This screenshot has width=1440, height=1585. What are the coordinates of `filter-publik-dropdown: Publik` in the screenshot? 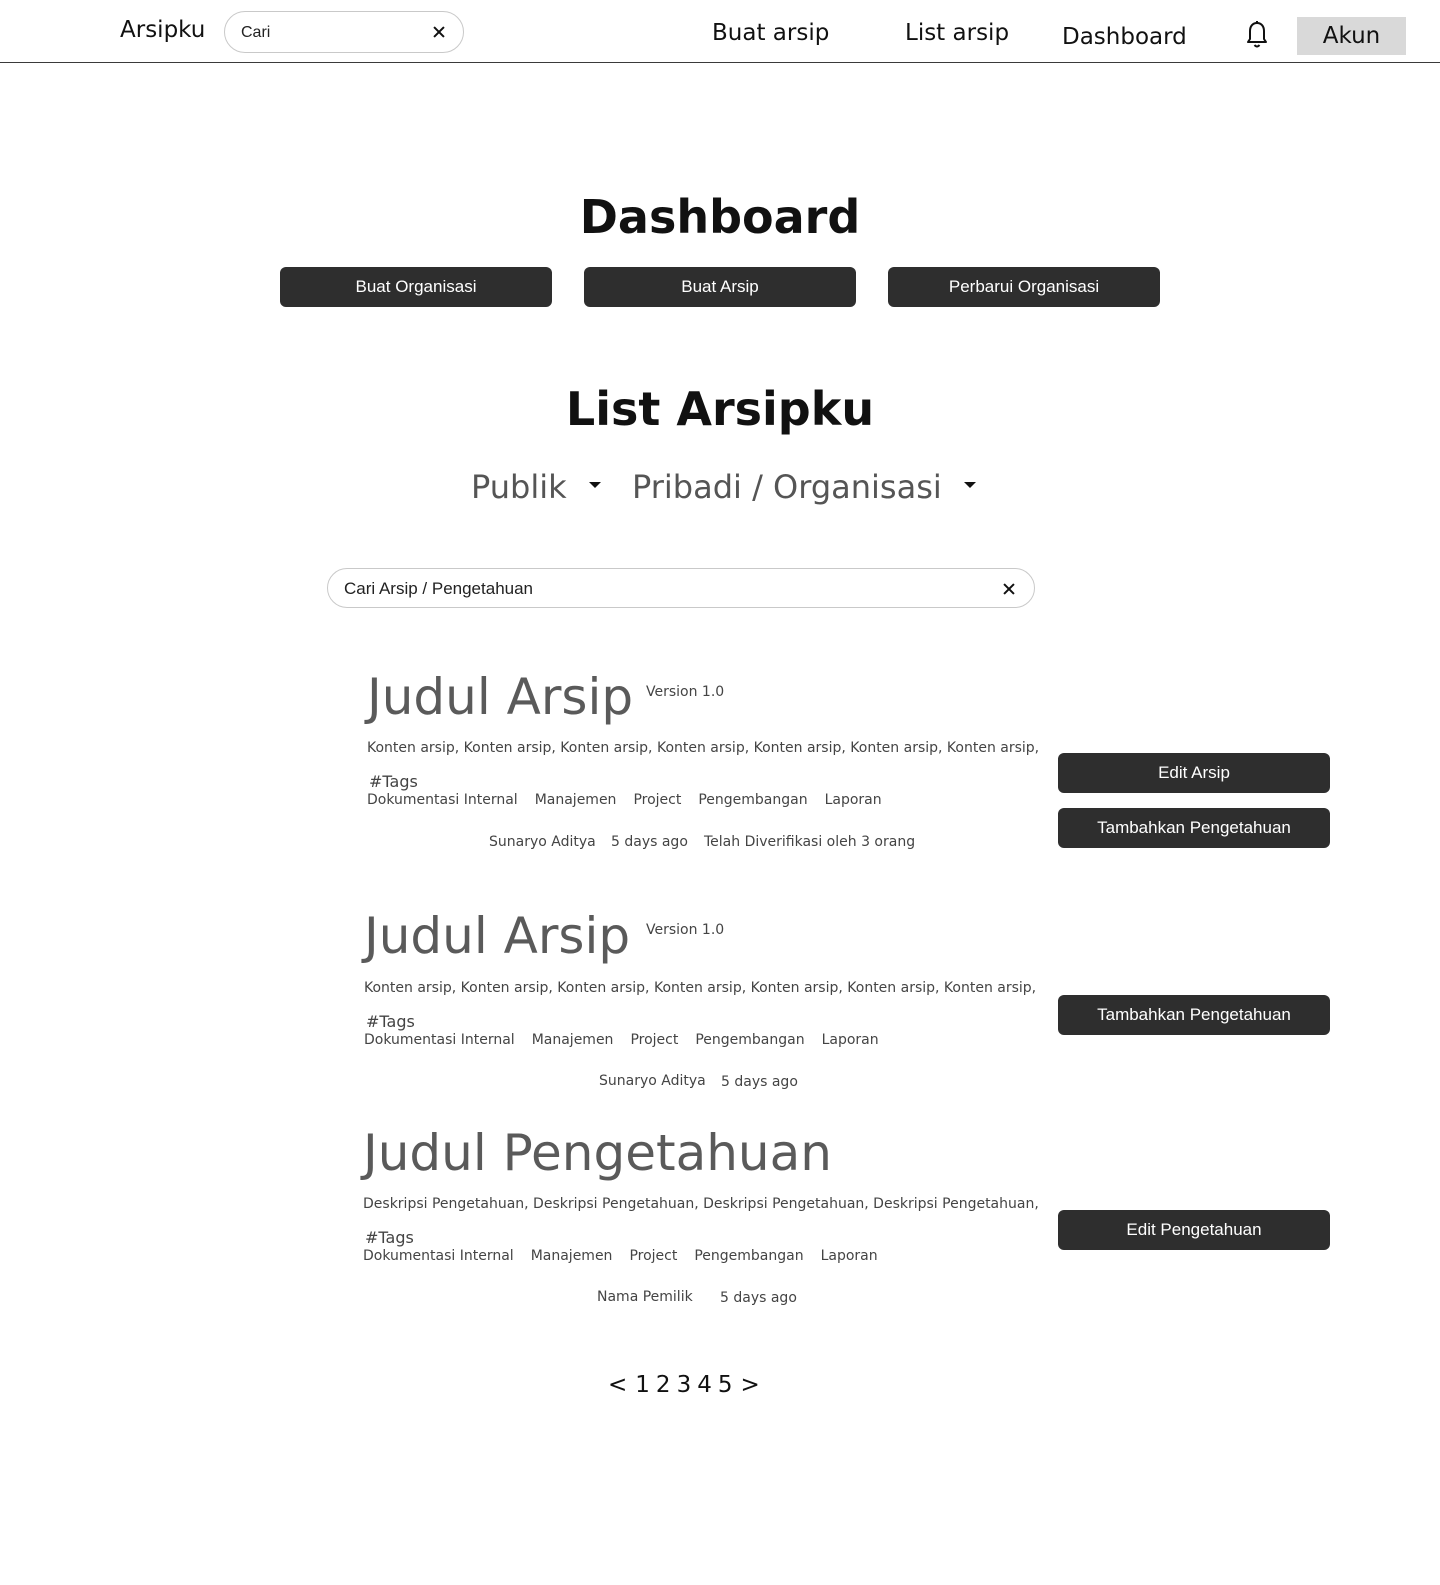 It's located at (536, 487).